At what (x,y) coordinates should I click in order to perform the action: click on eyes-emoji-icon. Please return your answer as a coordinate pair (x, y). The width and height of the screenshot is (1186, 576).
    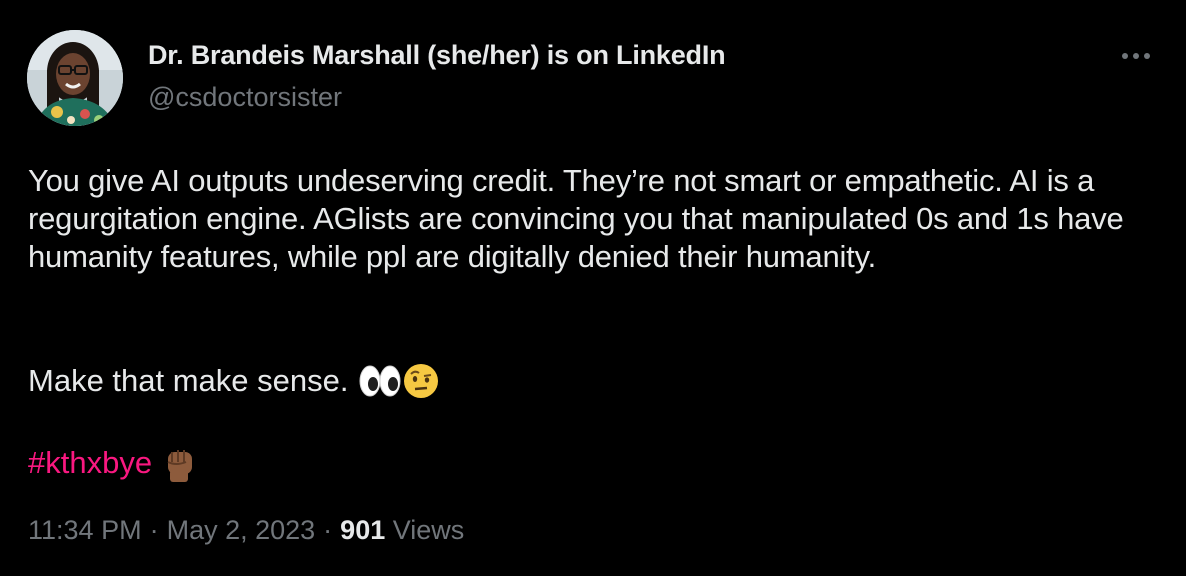
    Looking at the image, I should click on (379, 381).